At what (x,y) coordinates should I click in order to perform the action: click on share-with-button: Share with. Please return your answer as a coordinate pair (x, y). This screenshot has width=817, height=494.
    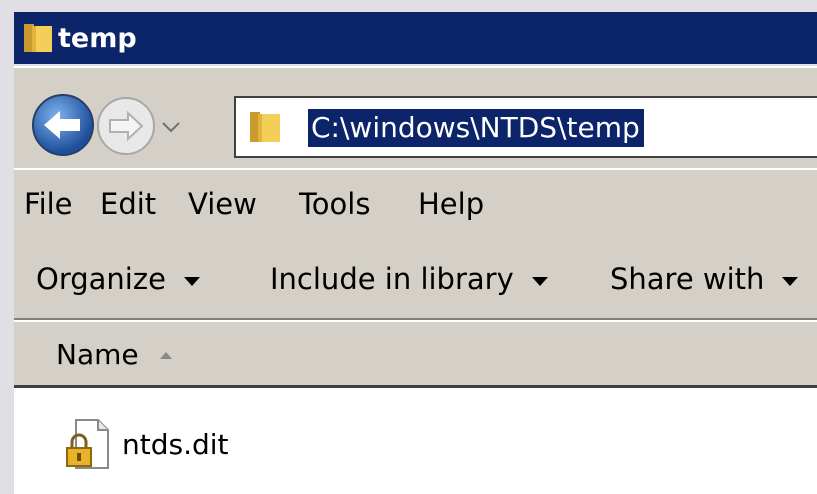
    Looking at the image, I should click on (704, 279).